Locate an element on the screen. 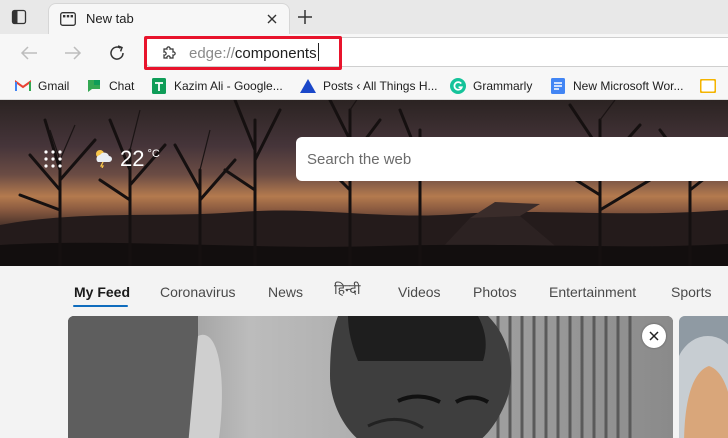 The height and width of the screenshot is (438, 728). grid-dots-icon is located at coordinates (53, 159).